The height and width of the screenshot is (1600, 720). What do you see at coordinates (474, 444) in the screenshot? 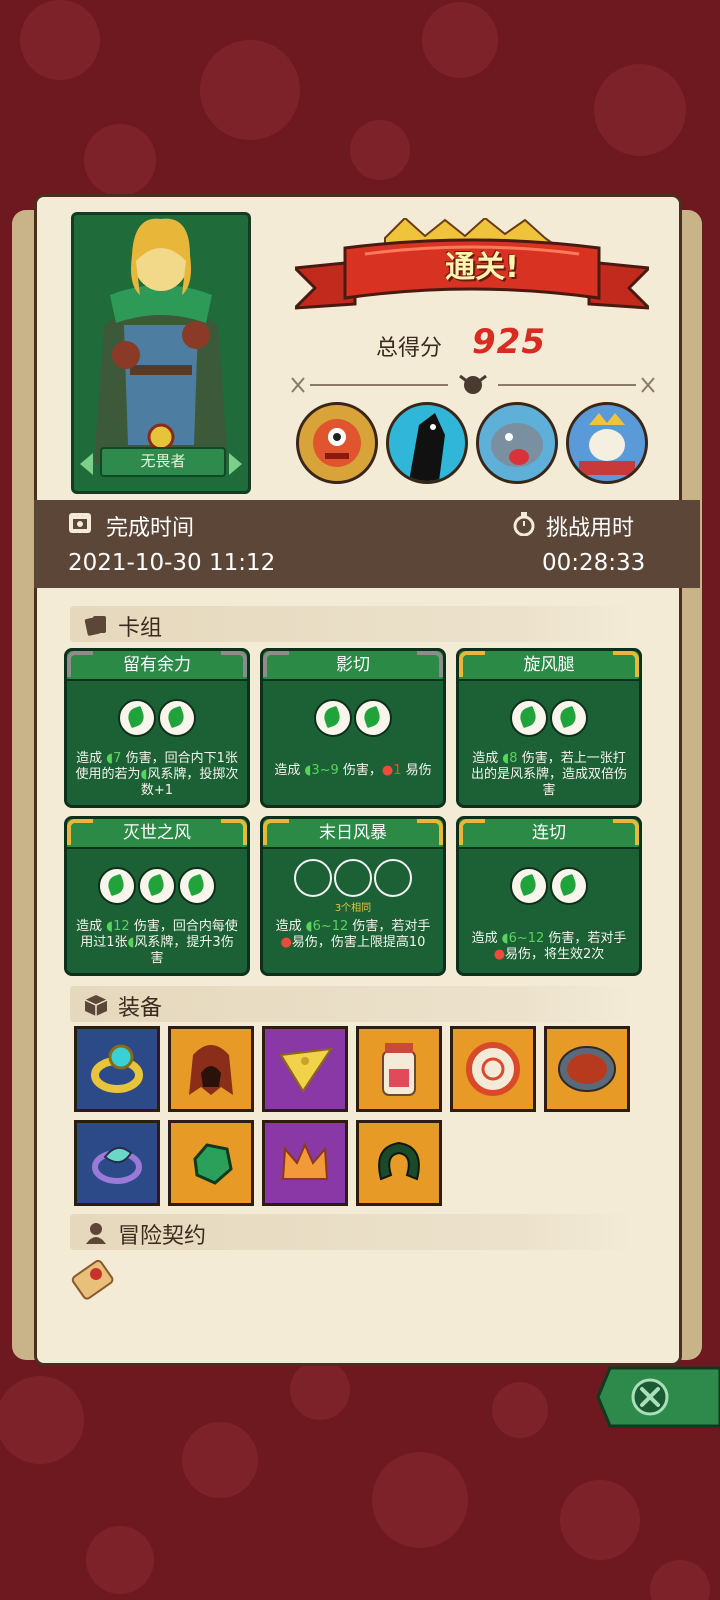
I see `defeated-bosses` at bounding box center [474, 444].